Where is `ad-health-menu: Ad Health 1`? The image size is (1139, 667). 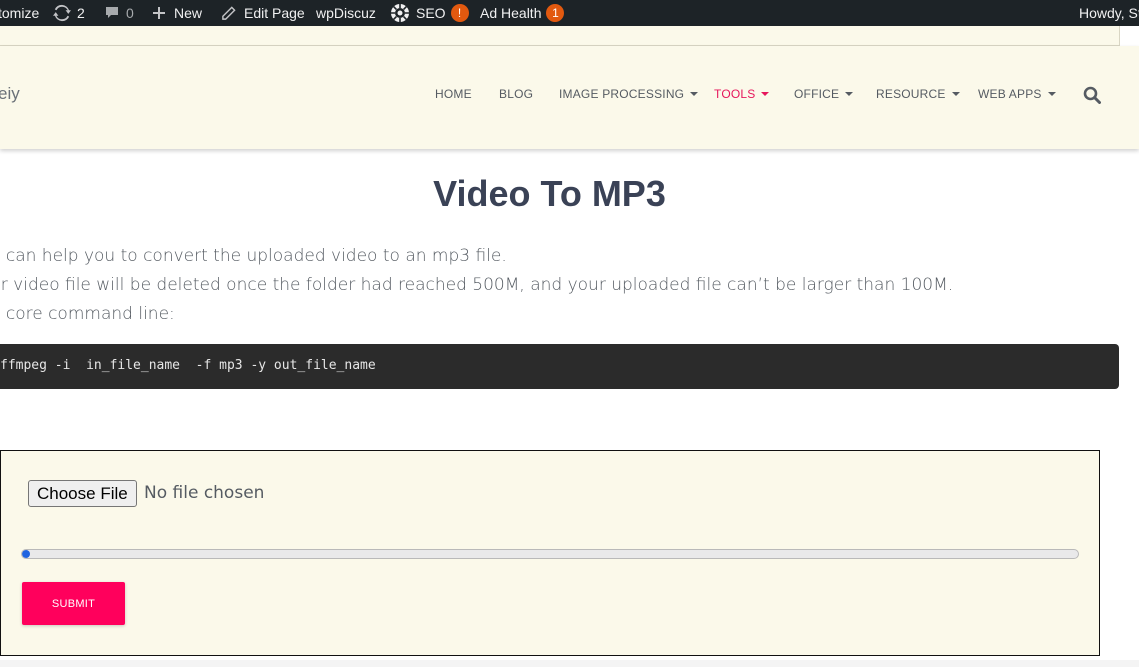
ad-health-menu: Ad Health 1 is located at coordinates (522, 13).